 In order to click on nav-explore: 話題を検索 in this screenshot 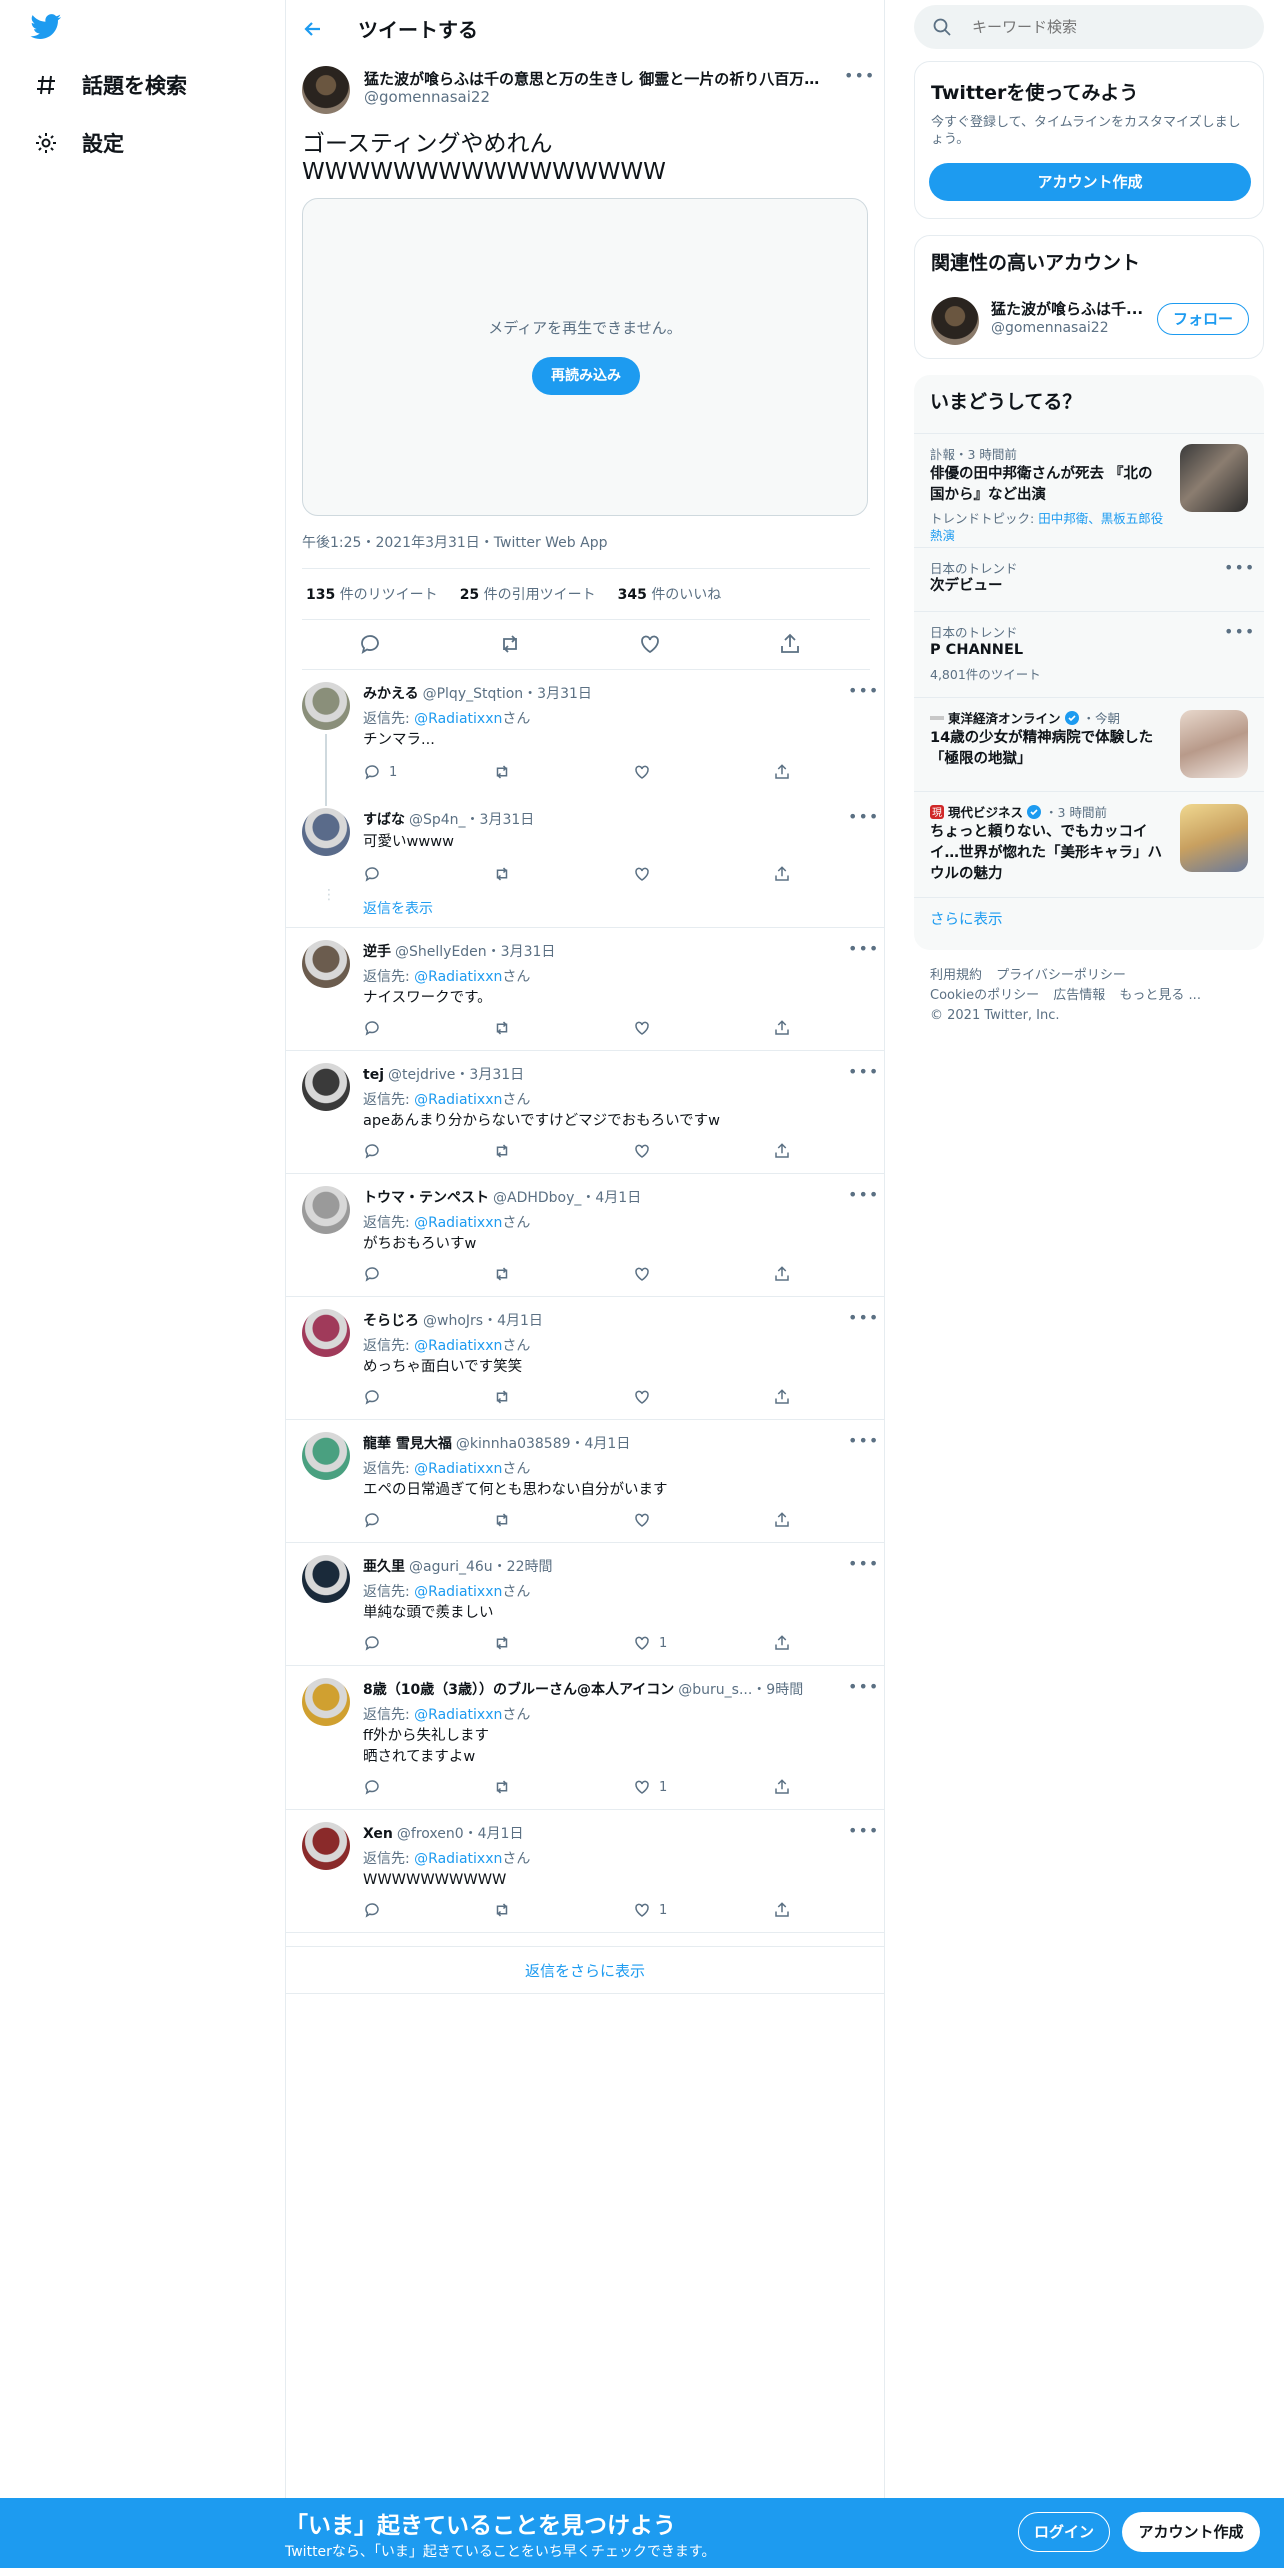, I will do `click(110, 85)`.